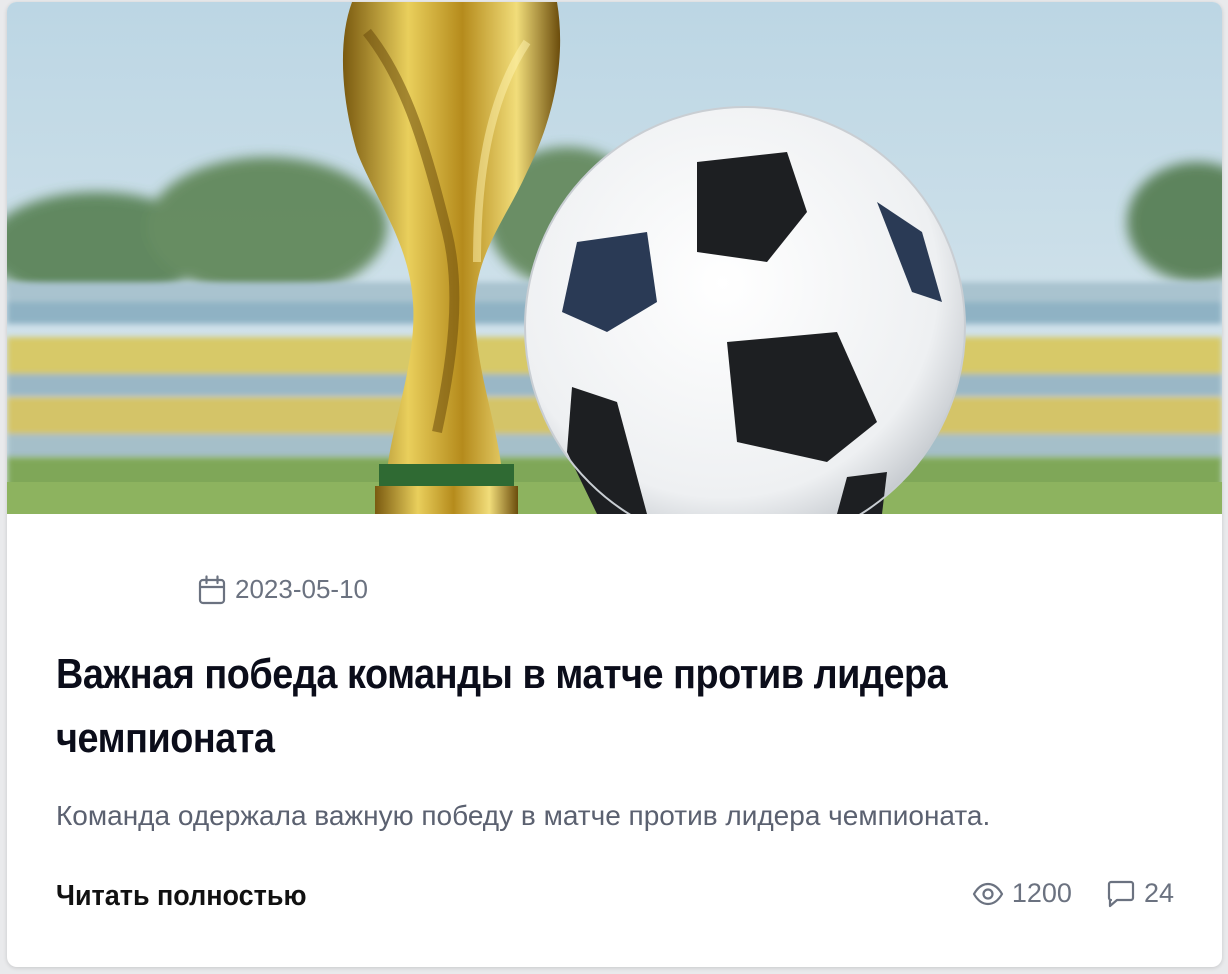 This screenshot has width=1228, height=974. I want to click on comment-icon, so click(1121, 894).